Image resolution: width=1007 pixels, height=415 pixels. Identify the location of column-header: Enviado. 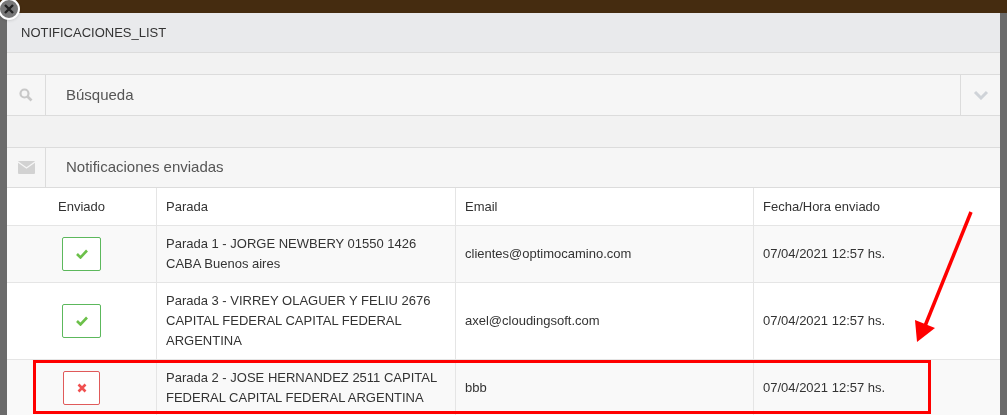
(81, 206).